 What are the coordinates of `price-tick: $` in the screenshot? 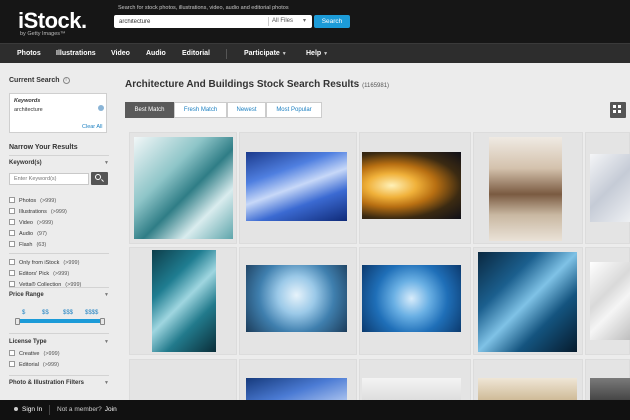 It's located at (24, 313).